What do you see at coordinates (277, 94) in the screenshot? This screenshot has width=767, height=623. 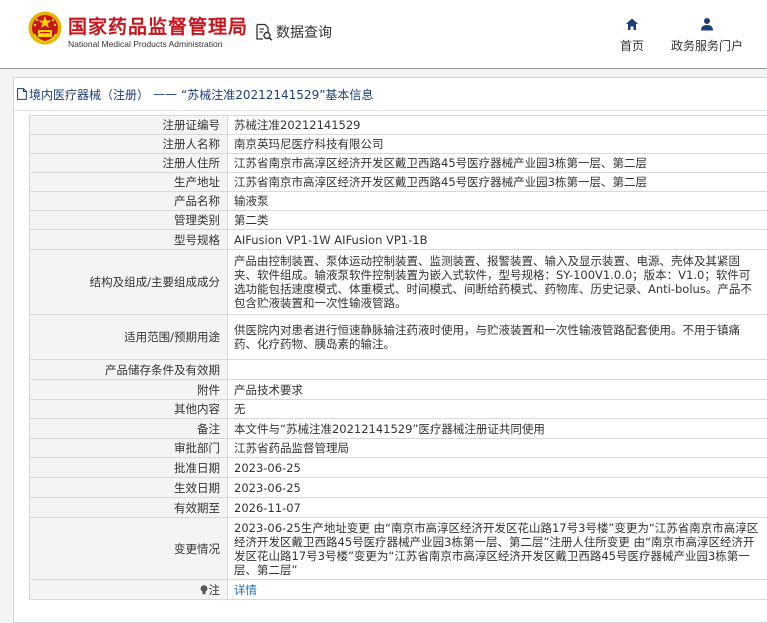 I see `breadcrumb-record-title: “苏械注准20212141529”基本信息` at bounding box center [277, 94].